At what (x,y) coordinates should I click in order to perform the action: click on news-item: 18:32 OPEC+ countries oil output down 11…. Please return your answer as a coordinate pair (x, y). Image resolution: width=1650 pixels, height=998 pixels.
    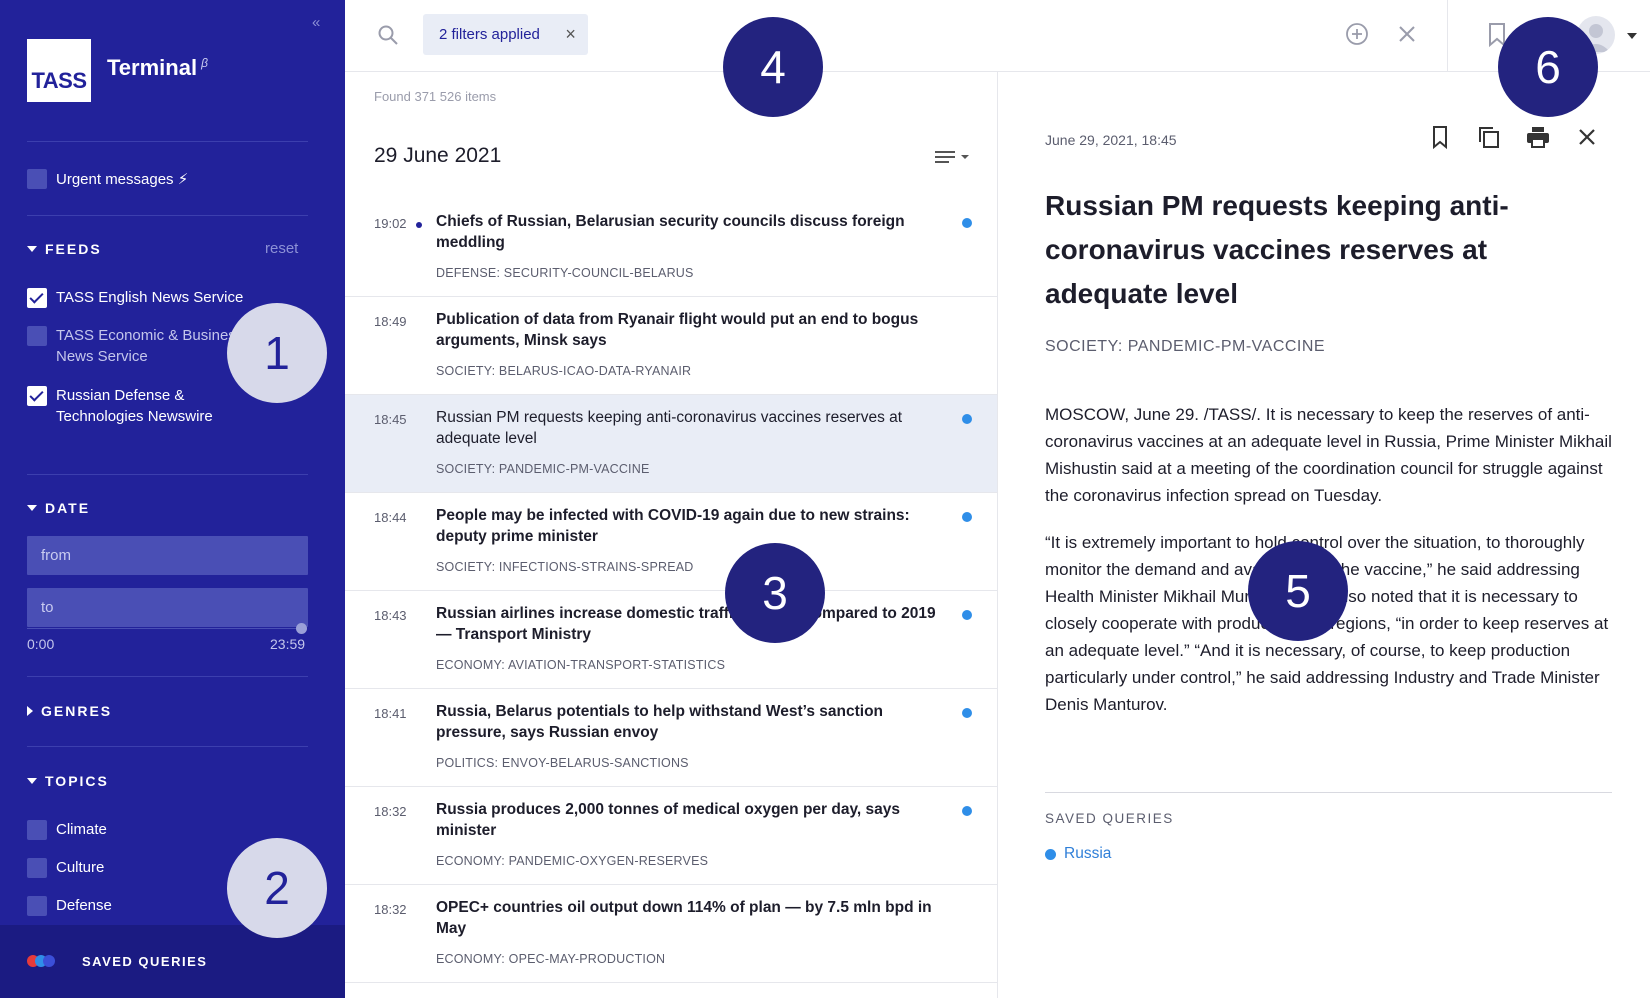
    Looking at the image, I should click on (671, 934).